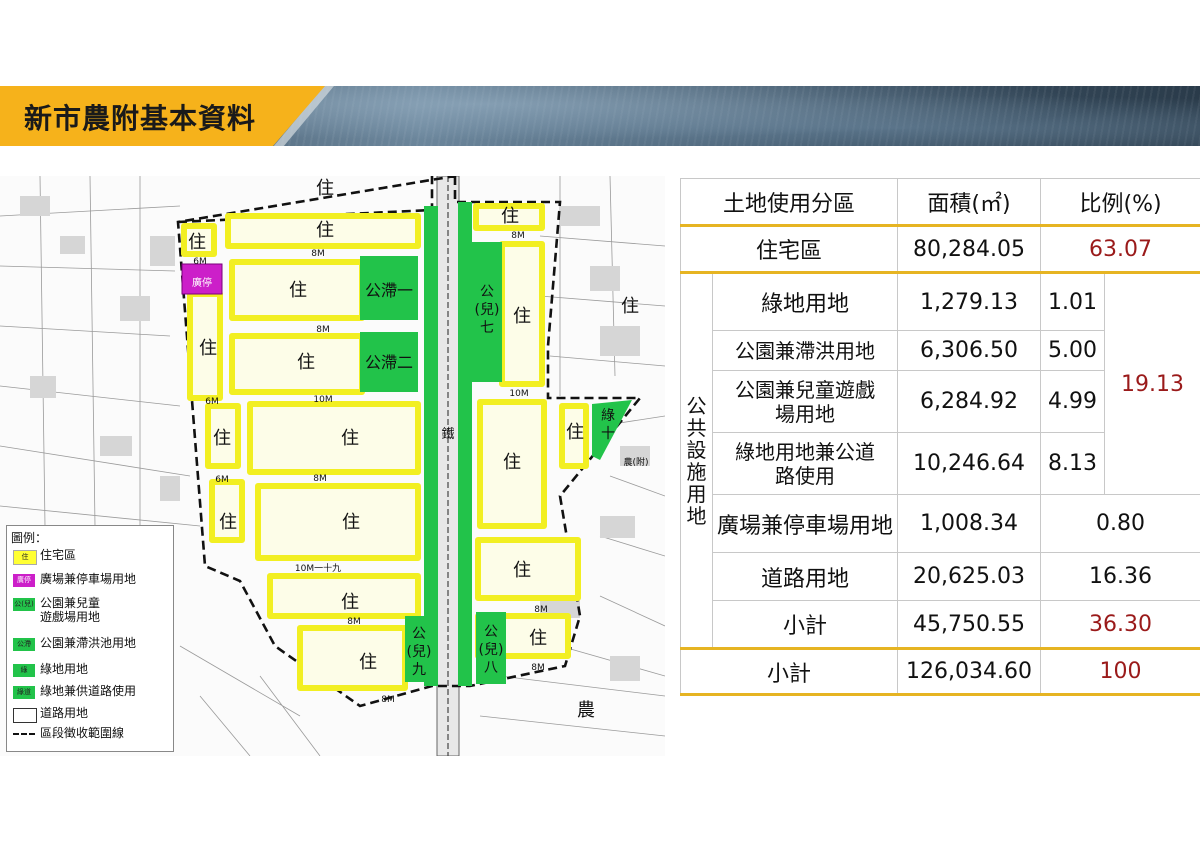  Describe the element at coordinates (635, 462) in the screenshot. I see `road-label-nongfu: 農(附)` at that location.